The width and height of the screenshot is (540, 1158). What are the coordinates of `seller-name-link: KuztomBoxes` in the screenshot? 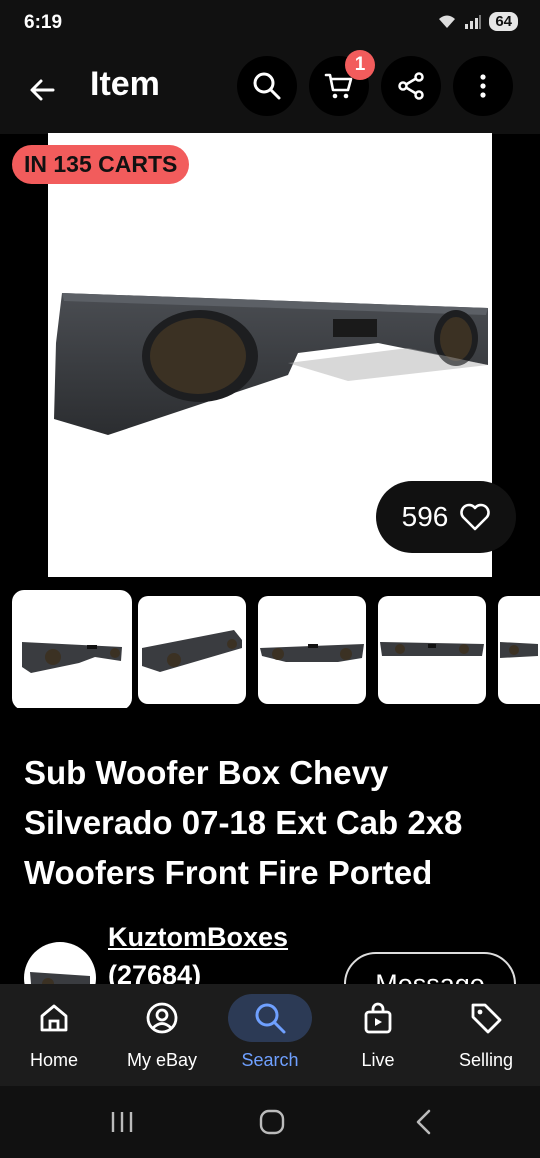 It's located at (198, 937).